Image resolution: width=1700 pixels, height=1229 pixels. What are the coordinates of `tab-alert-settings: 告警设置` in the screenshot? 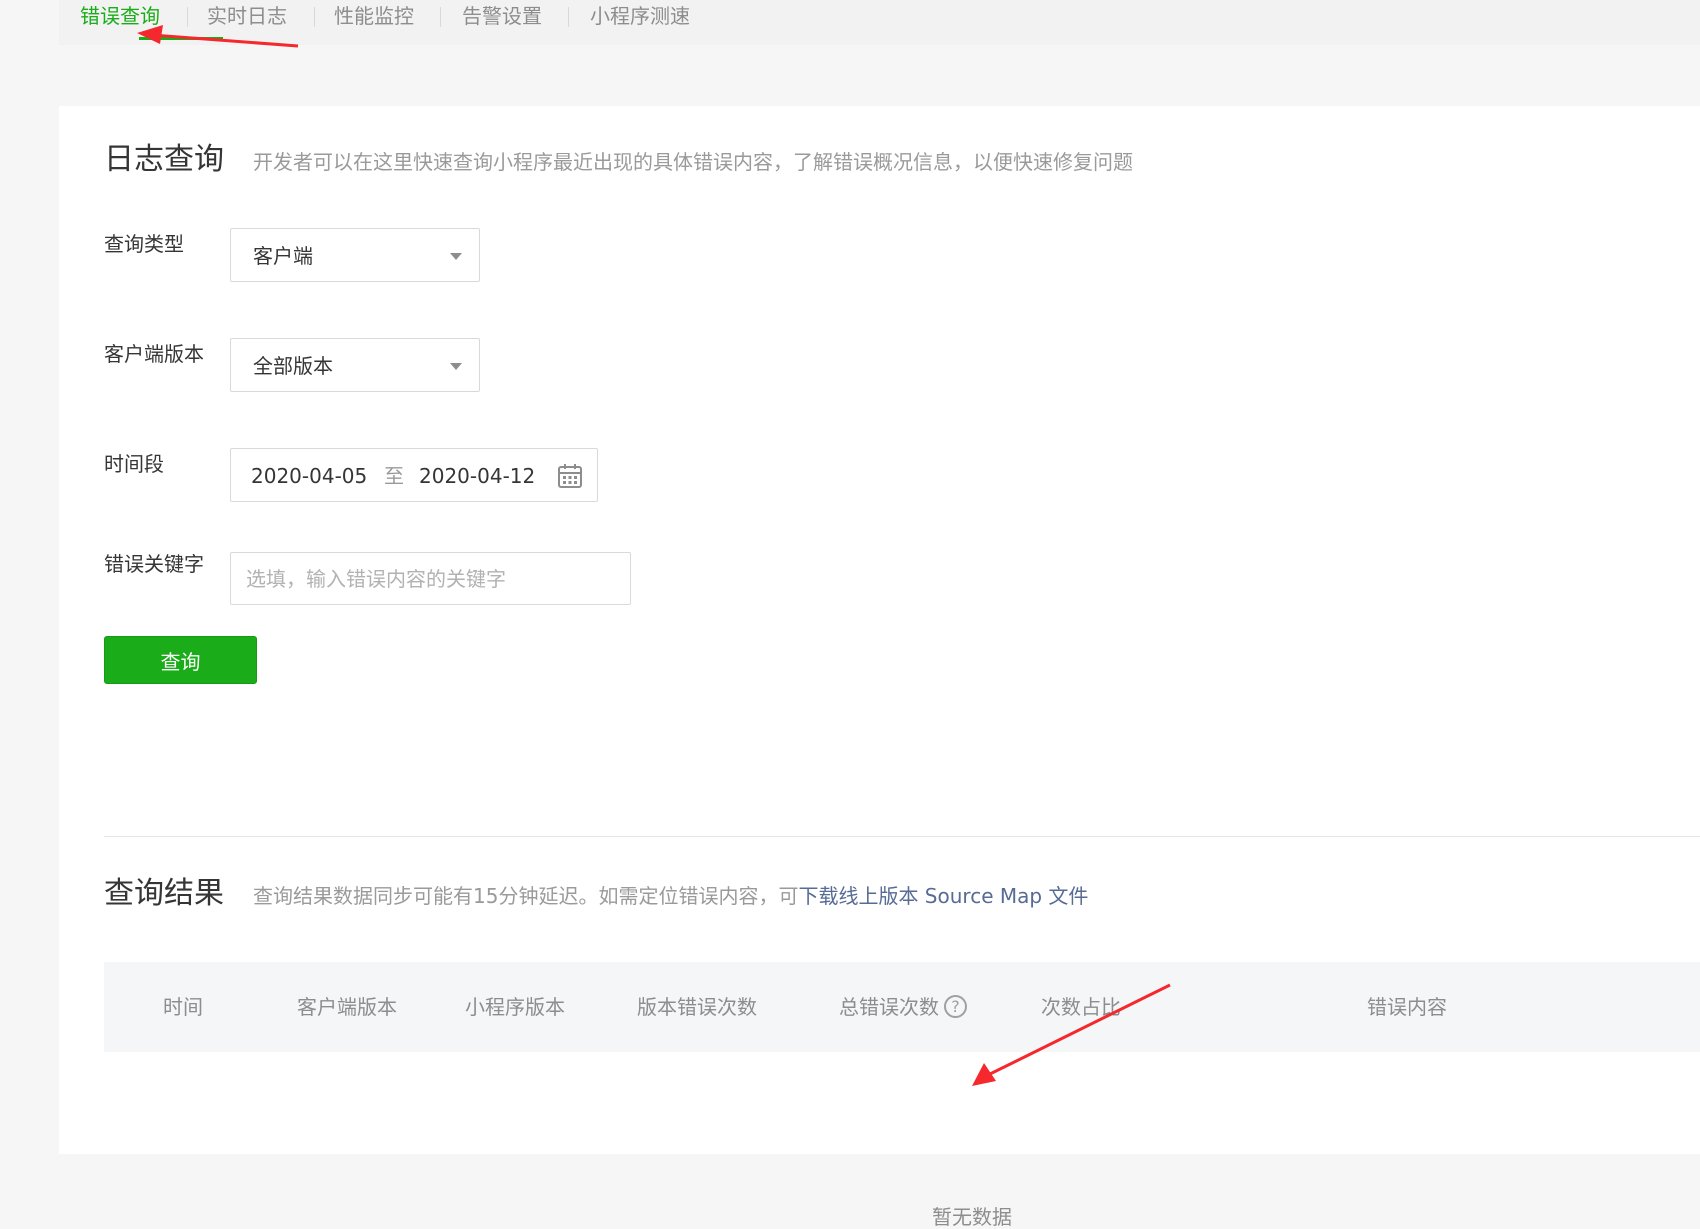 It's located at (502, 16).